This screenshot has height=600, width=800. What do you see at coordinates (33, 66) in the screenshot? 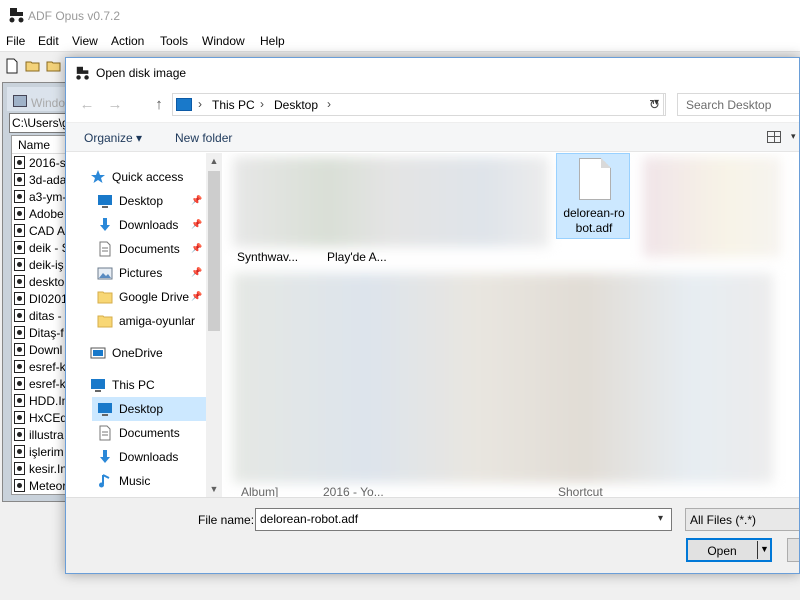
I see `open-folder-icon` at bounding box center [33, 66].